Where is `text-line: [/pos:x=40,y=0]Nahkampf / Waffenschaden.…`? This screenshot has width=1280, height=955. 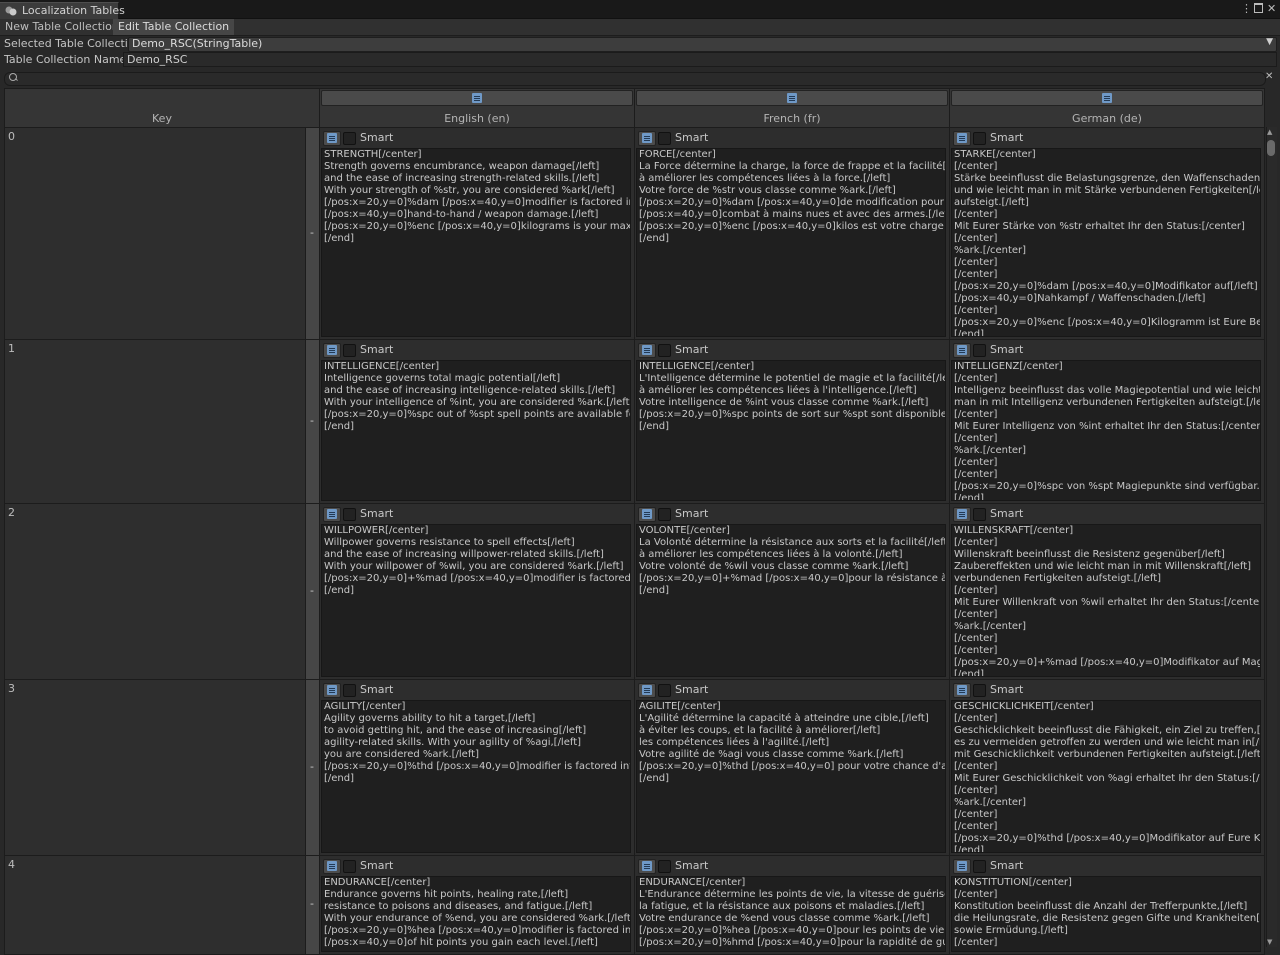
text-line: [/pos:x=40,y=0]Nahkampf / Waffenschaden.… is located at coordinates (1080, 298).